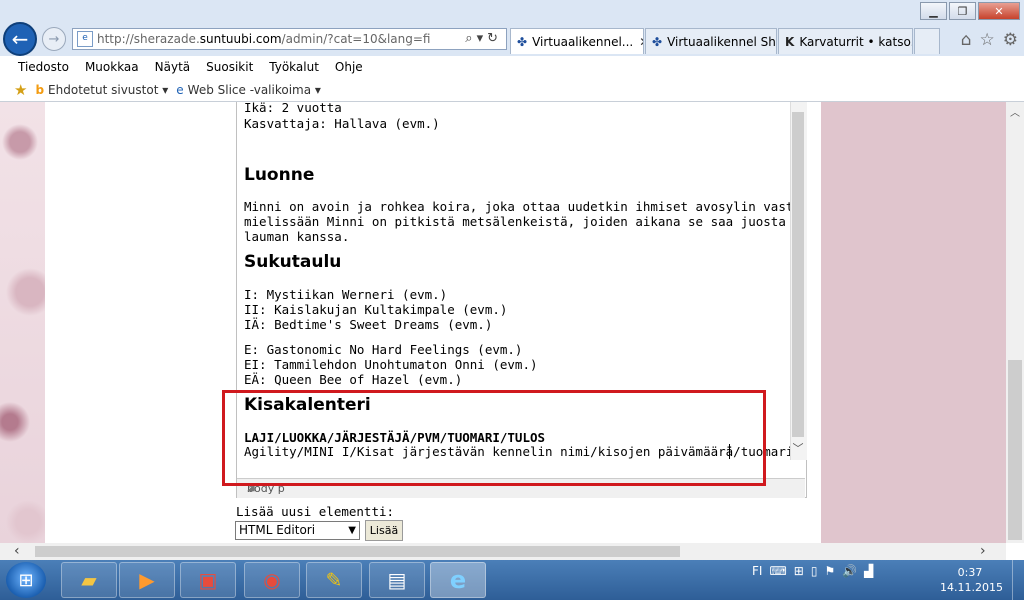 The image size is (1024, 600). I want to click on menu-view: Näytä, so click(173, 67).